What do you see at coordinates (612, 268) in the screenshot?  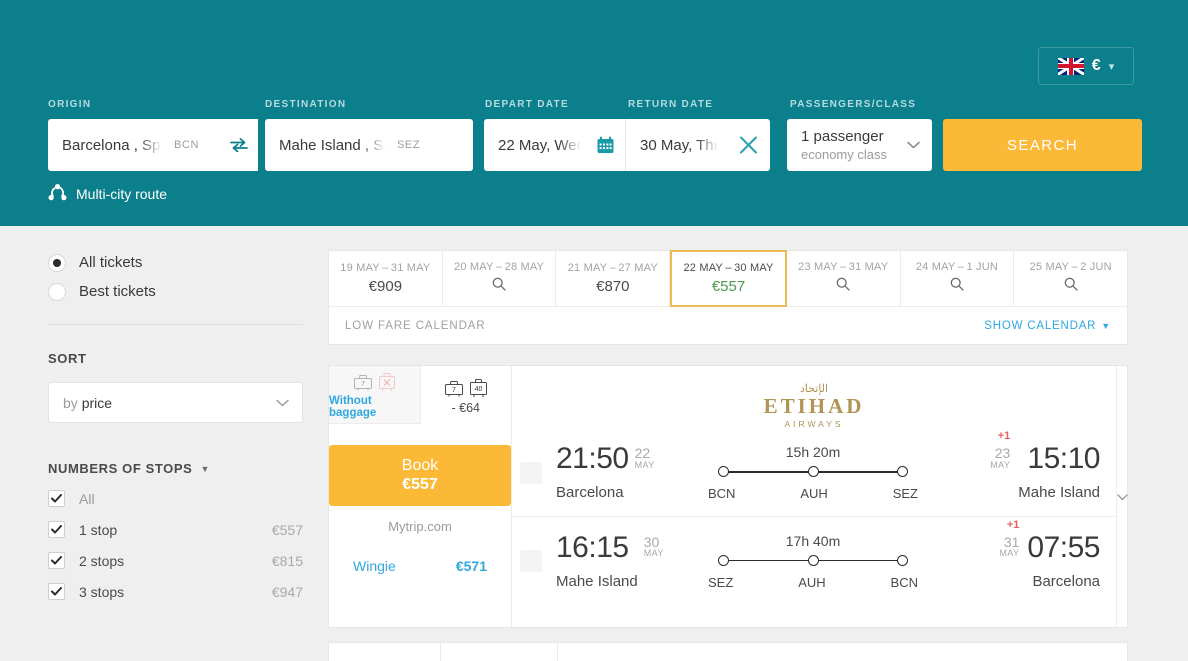 I see `date-range: 21 MAY – 27 MAY` at bounding box center [612, 268].